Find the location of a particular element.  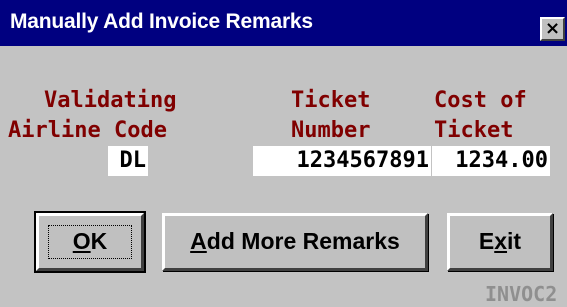

ticket-header-line2: Number is located at coordinates (331, 130).